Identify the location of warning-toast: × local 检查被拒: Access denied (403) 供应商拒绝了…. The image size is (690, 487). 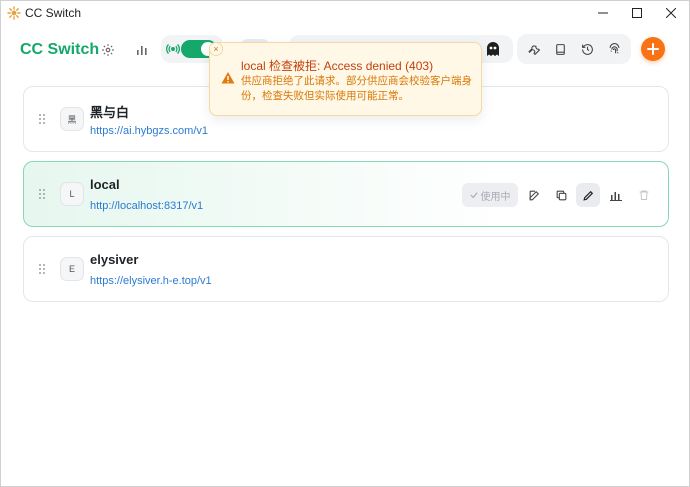
(345, 79).